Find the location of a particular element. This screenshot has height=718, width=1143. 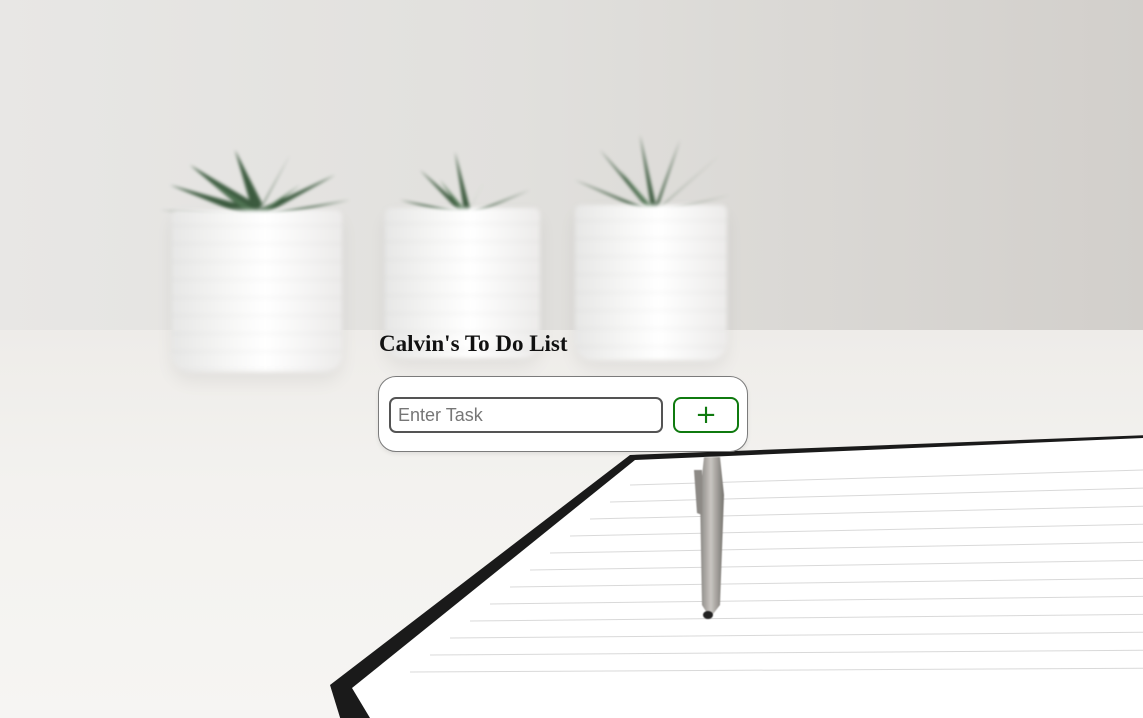

plus-icon: + is located at coordinates (706, 415).